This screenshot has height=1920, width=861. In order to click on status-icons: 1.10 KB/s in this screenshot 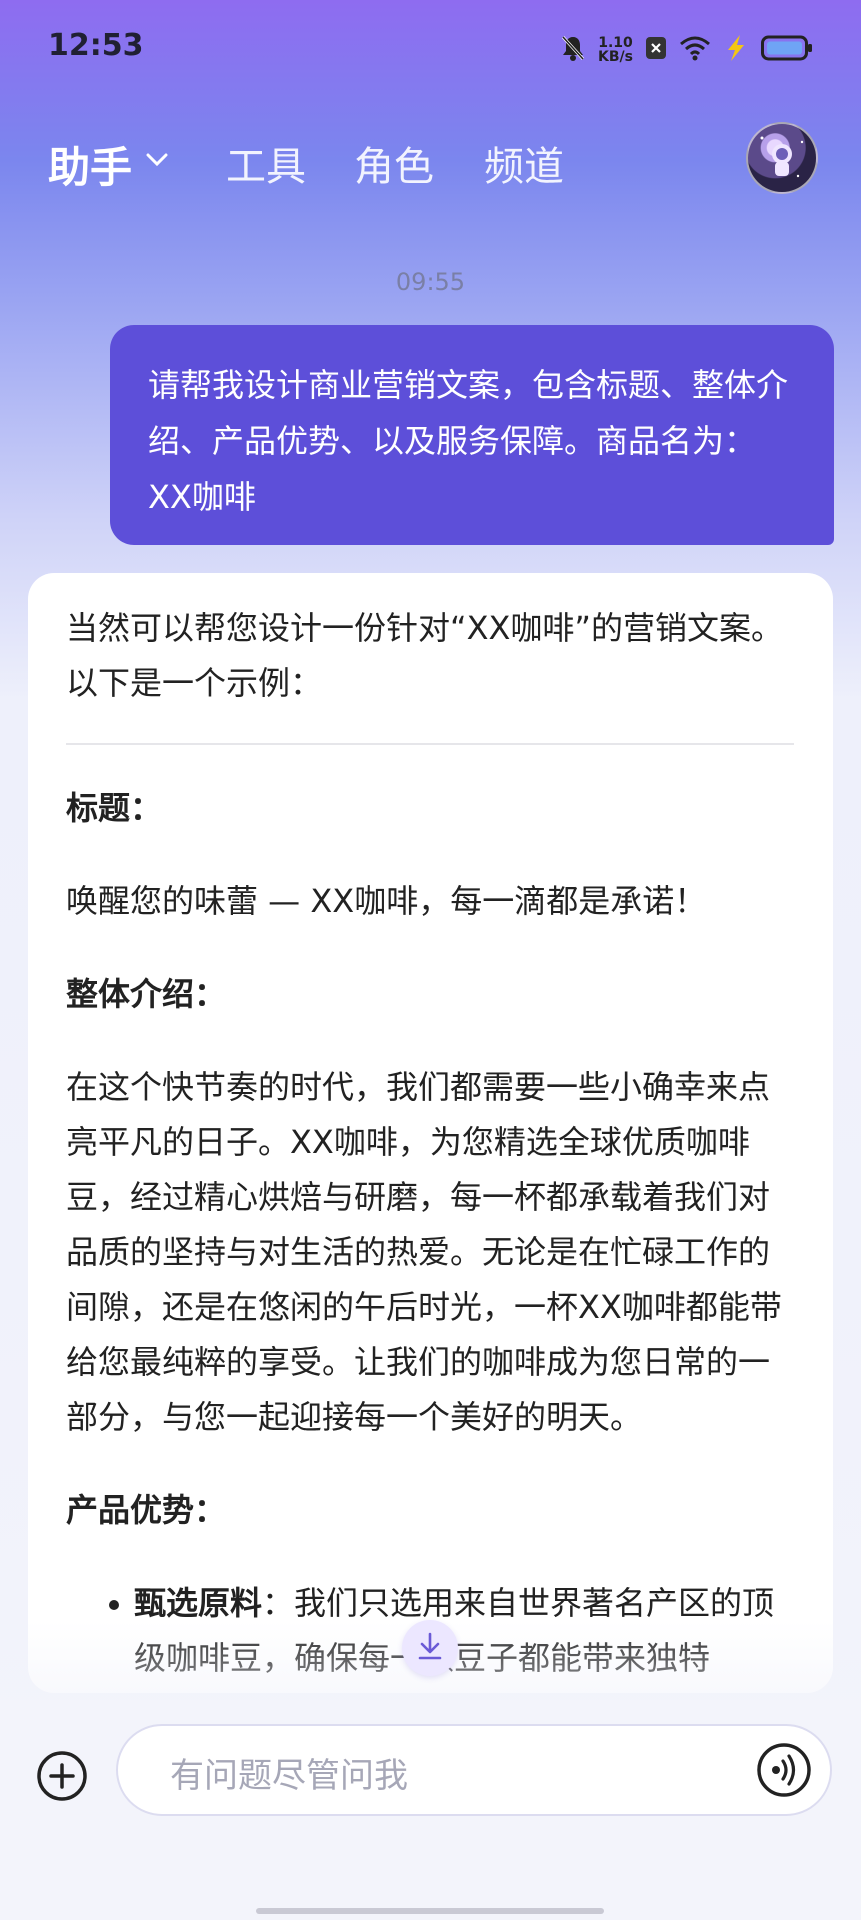, I will do `click(686, 50)`.